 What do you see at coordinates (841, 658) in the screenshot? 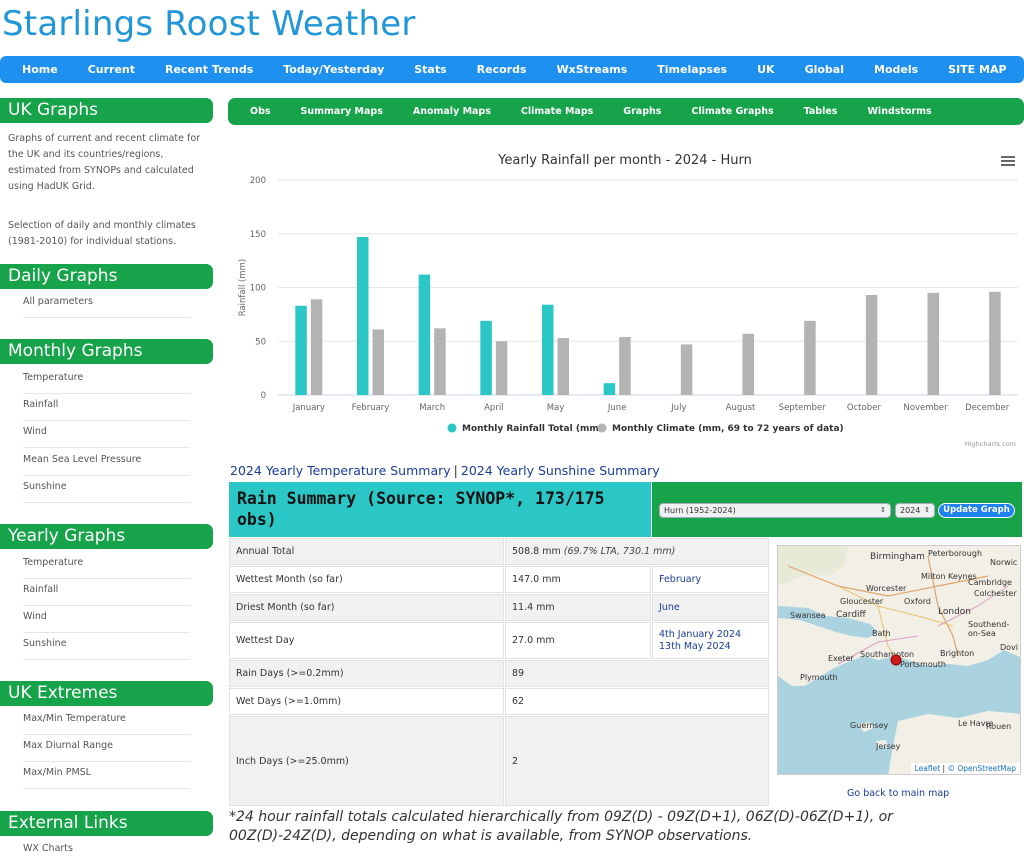
I see `map-label-exeter: Exeter` at bounding box center [841, 658].